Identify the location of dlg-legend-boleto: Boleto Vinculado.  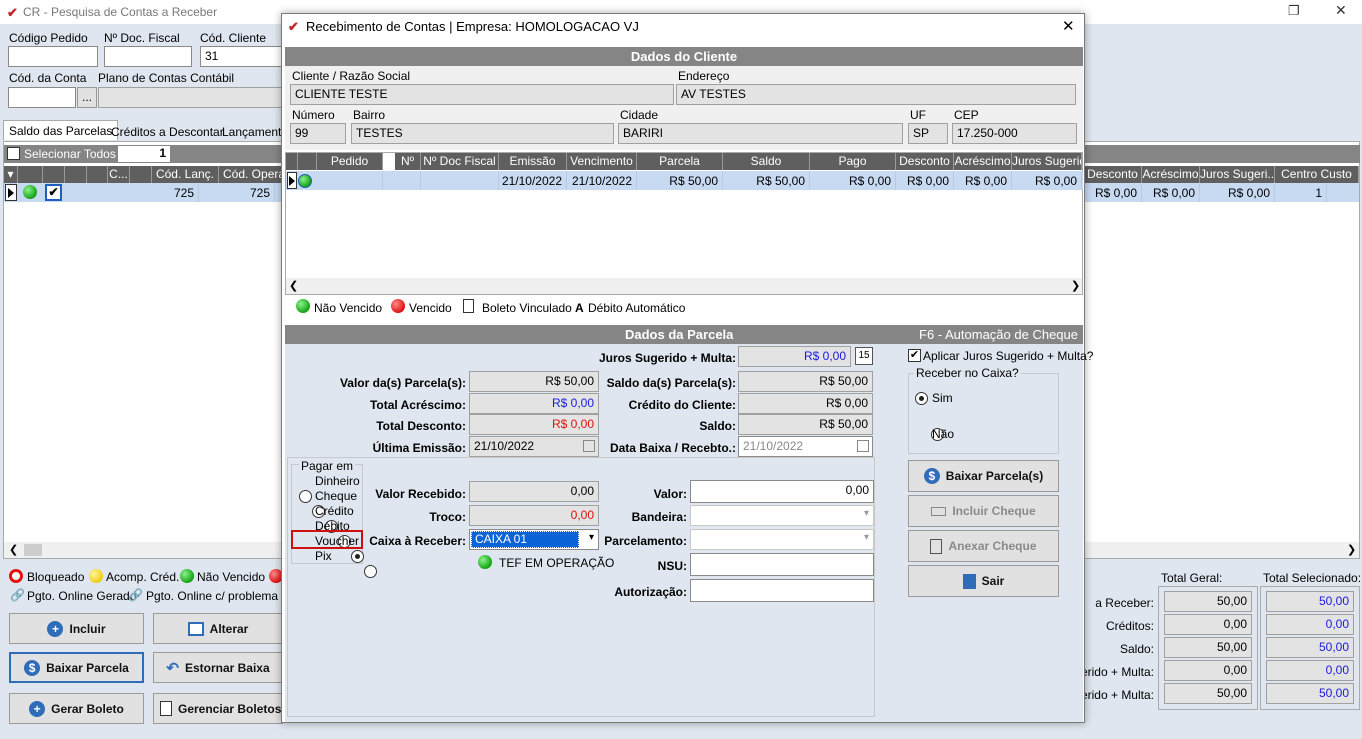
(527, 308).